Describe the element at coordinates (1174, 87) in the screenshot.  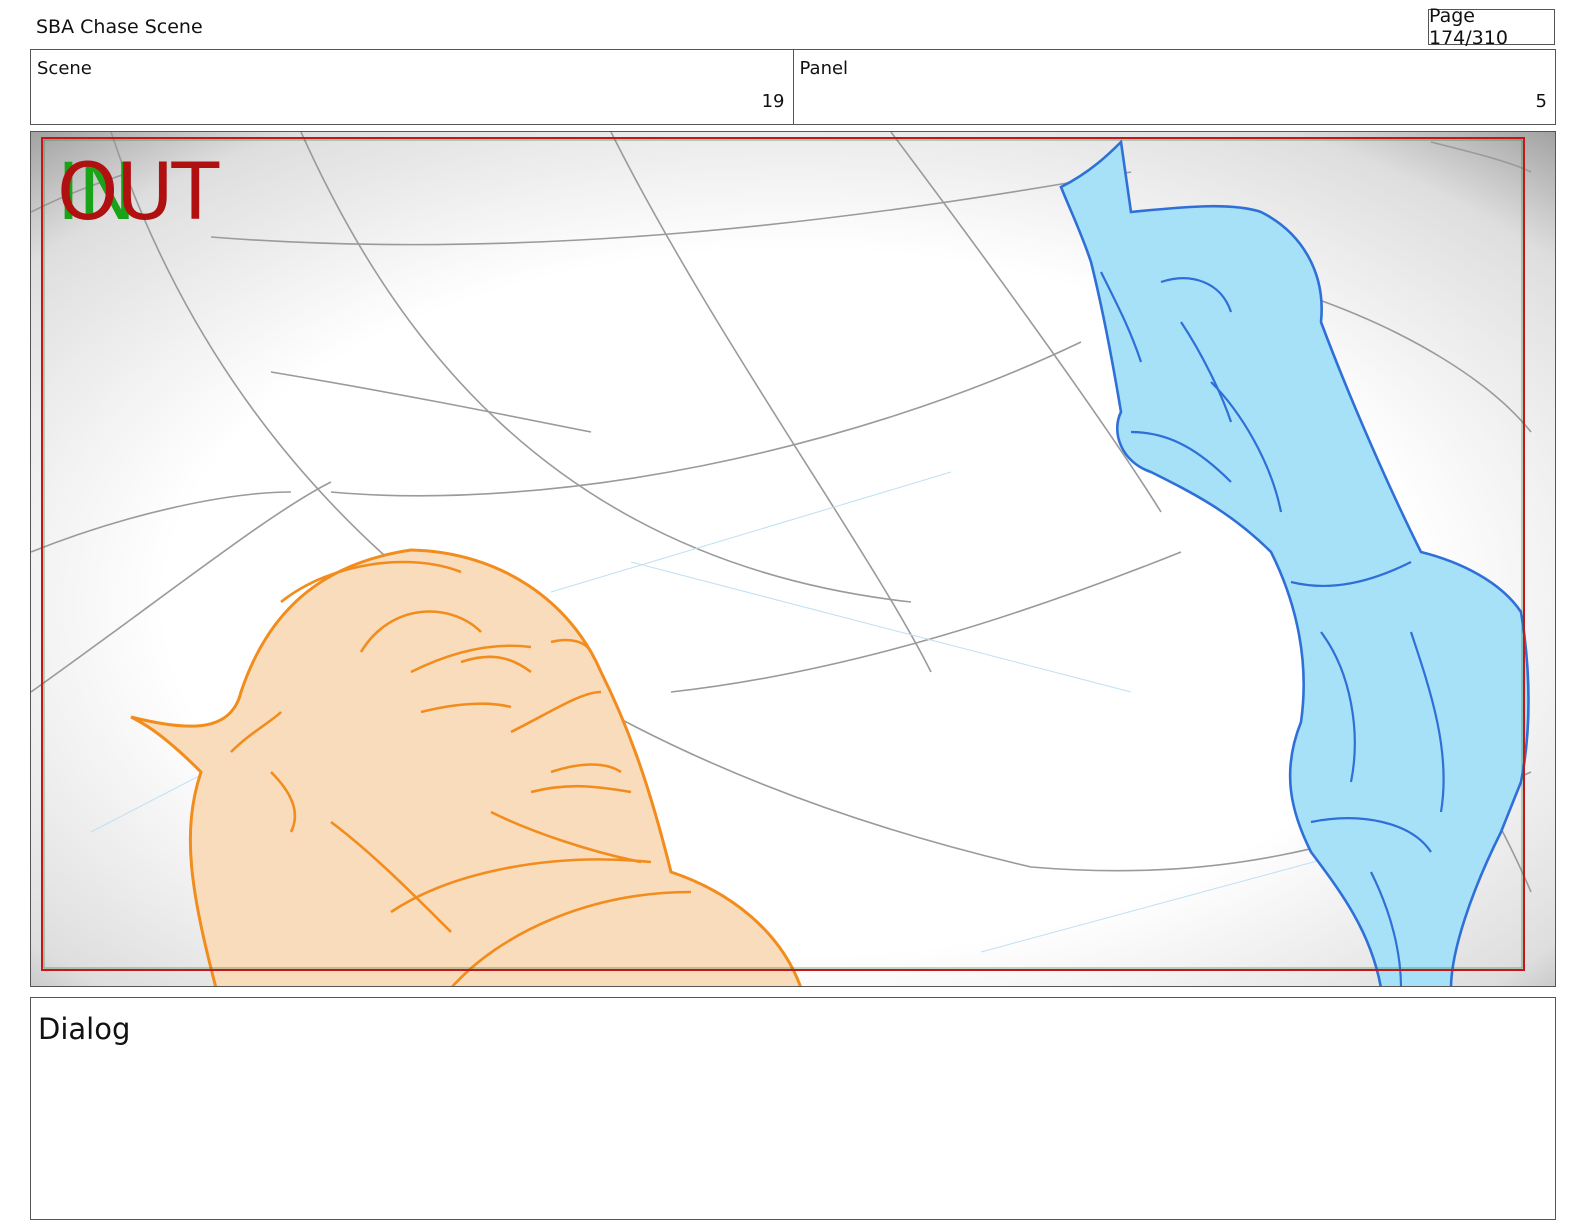
I see `panel-cell: Panel 5` at that location.